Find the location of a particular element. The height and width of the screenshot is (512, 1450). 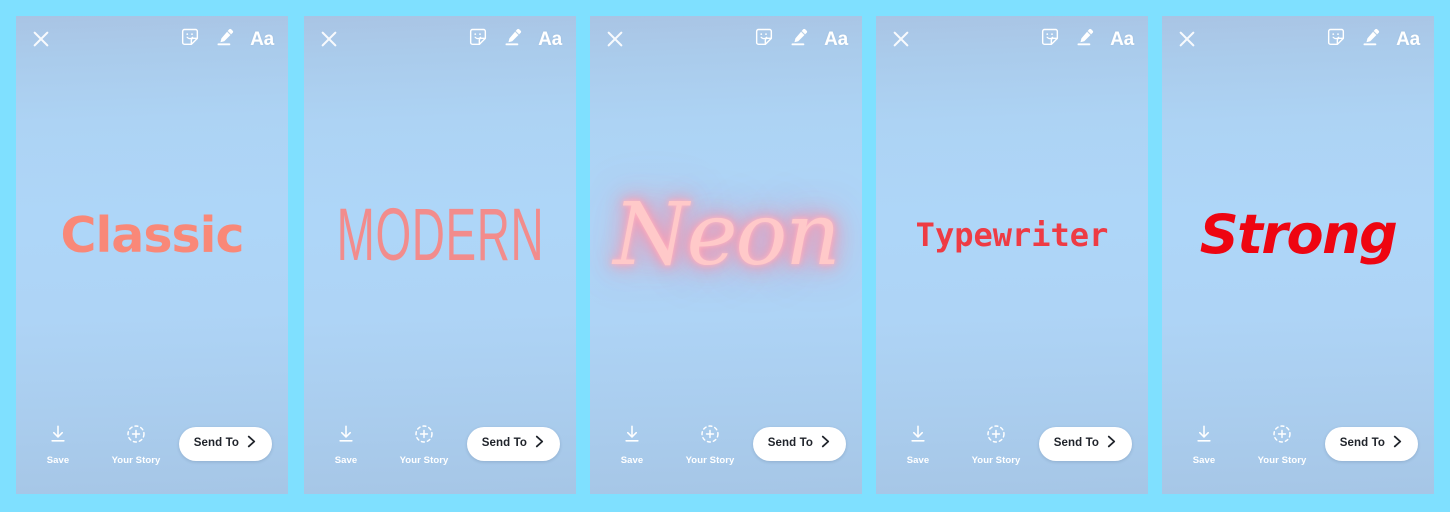

style-preview-area: Strong is located at coordinates (1298, 235).